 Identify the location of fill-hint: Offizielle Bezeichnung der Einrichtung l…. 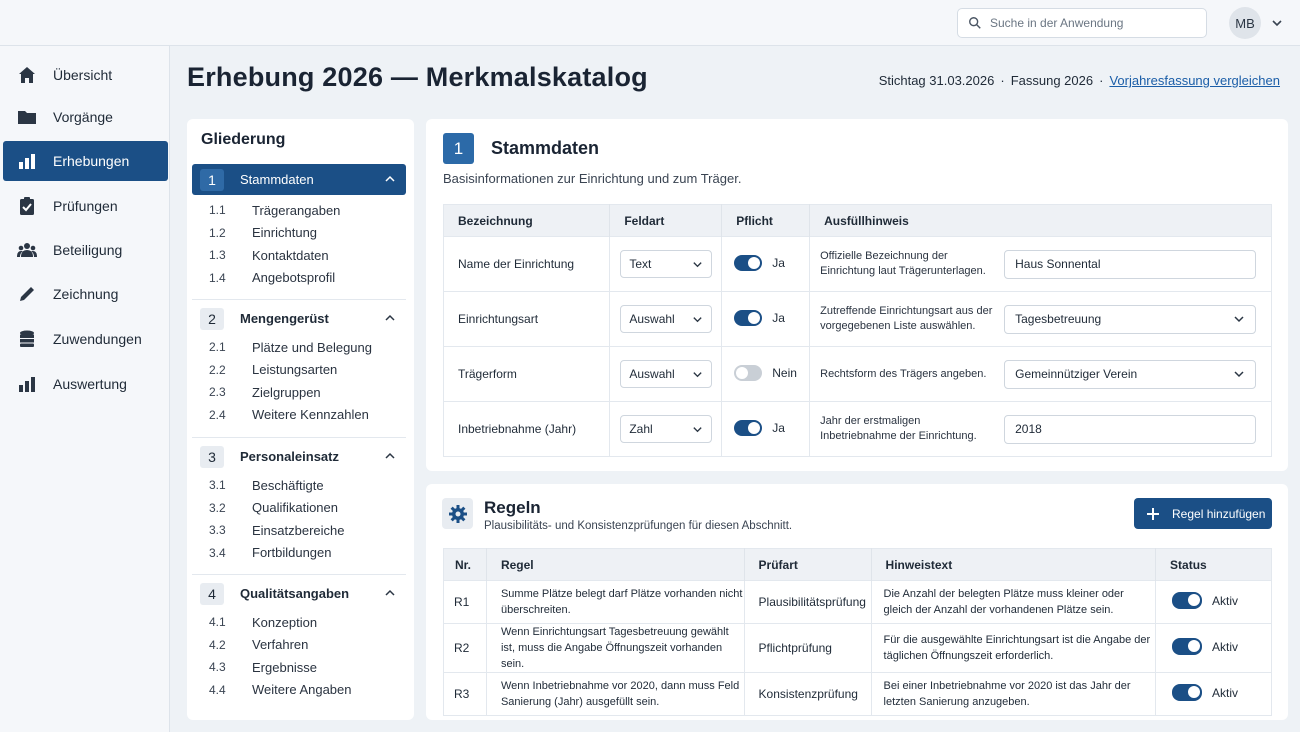
(903, 263).